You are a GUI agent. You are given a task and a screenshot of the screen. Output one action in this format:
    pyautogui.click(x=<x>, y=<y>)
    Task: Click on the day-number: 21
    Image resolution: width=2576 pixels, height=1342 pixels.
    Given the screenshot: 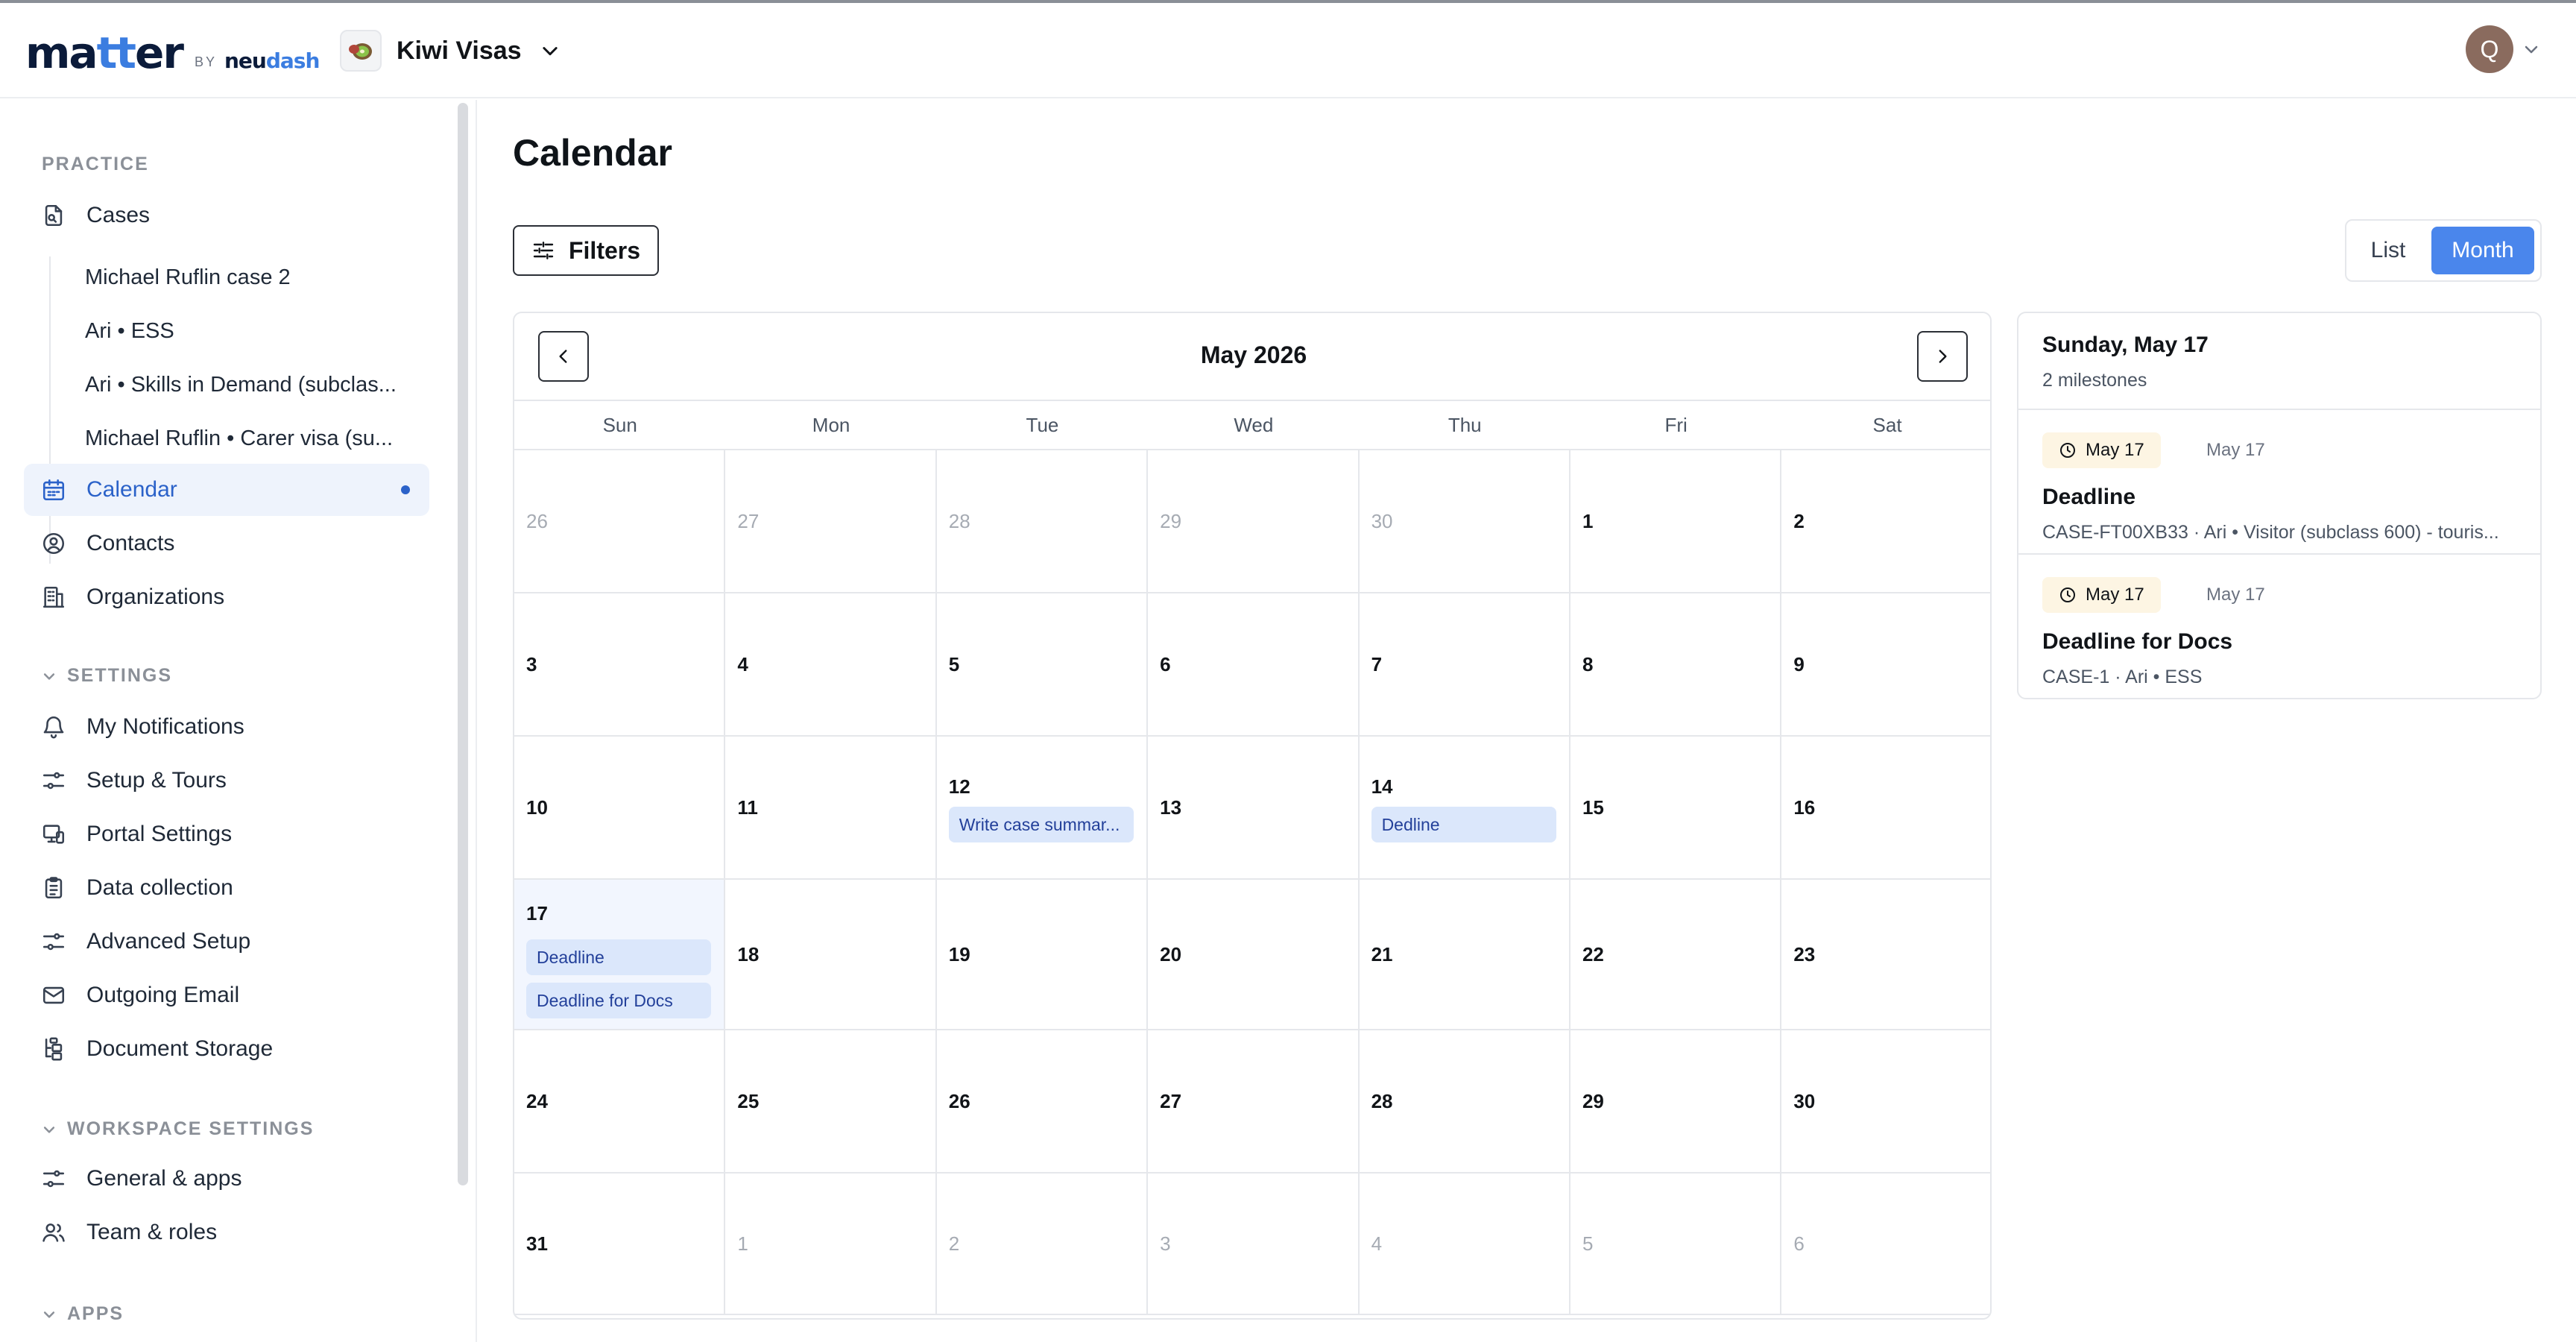 What is the action you would take?
    pyautogui.click(x=1382, y=954)
    